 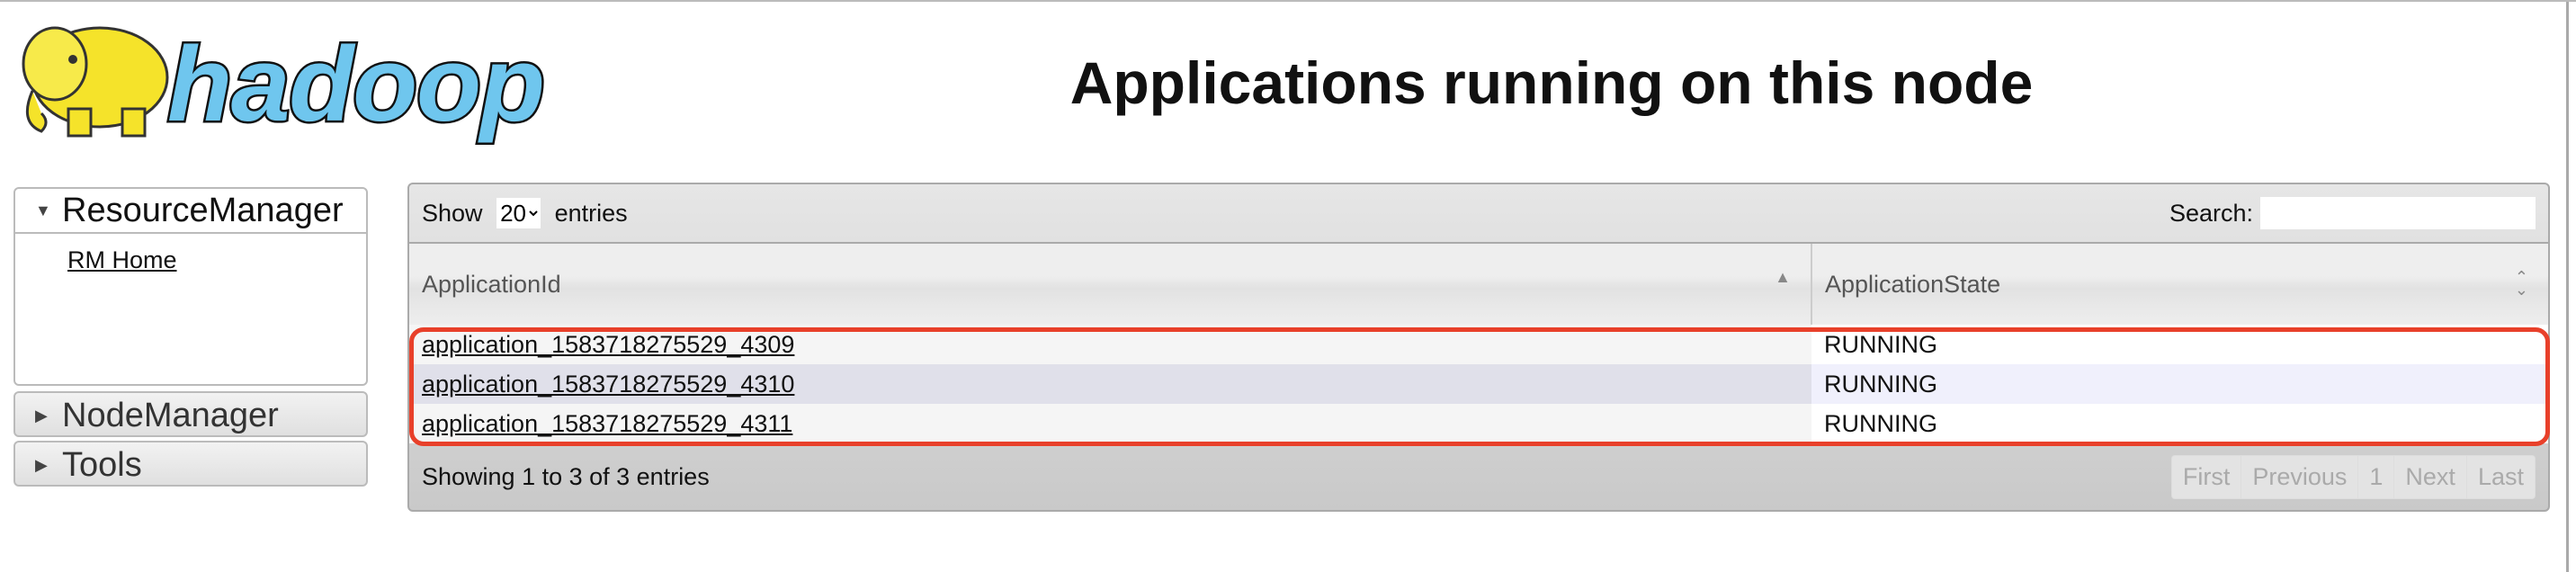 What do you see at coordinates (1478, 423) in the screenshot?
I see `table-row: application_1583718275529_4311 RUNNING` at bounding box center [1478, 423].